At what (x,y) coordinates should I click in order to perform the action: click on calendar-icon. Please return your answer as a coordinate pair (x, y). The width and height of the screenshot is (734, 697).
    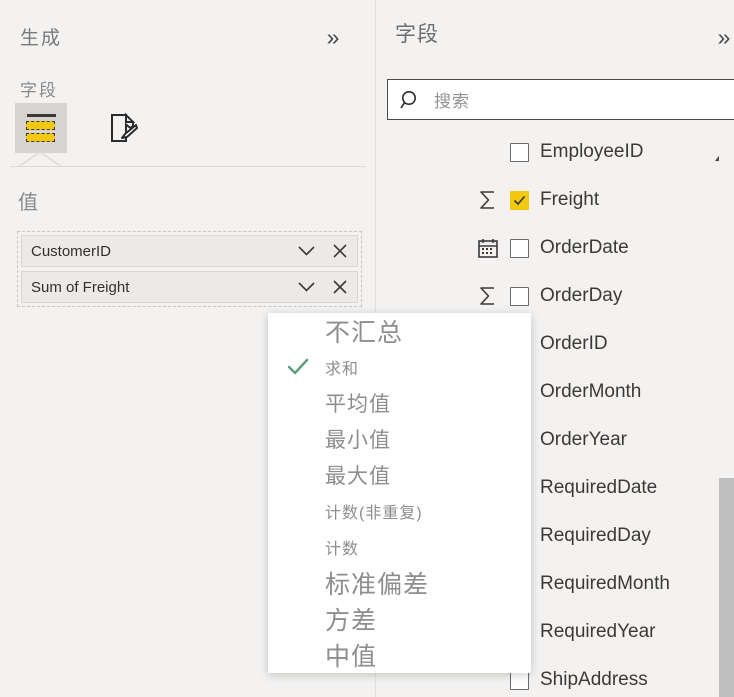
    Looking at the image, I should click on (488, 248).